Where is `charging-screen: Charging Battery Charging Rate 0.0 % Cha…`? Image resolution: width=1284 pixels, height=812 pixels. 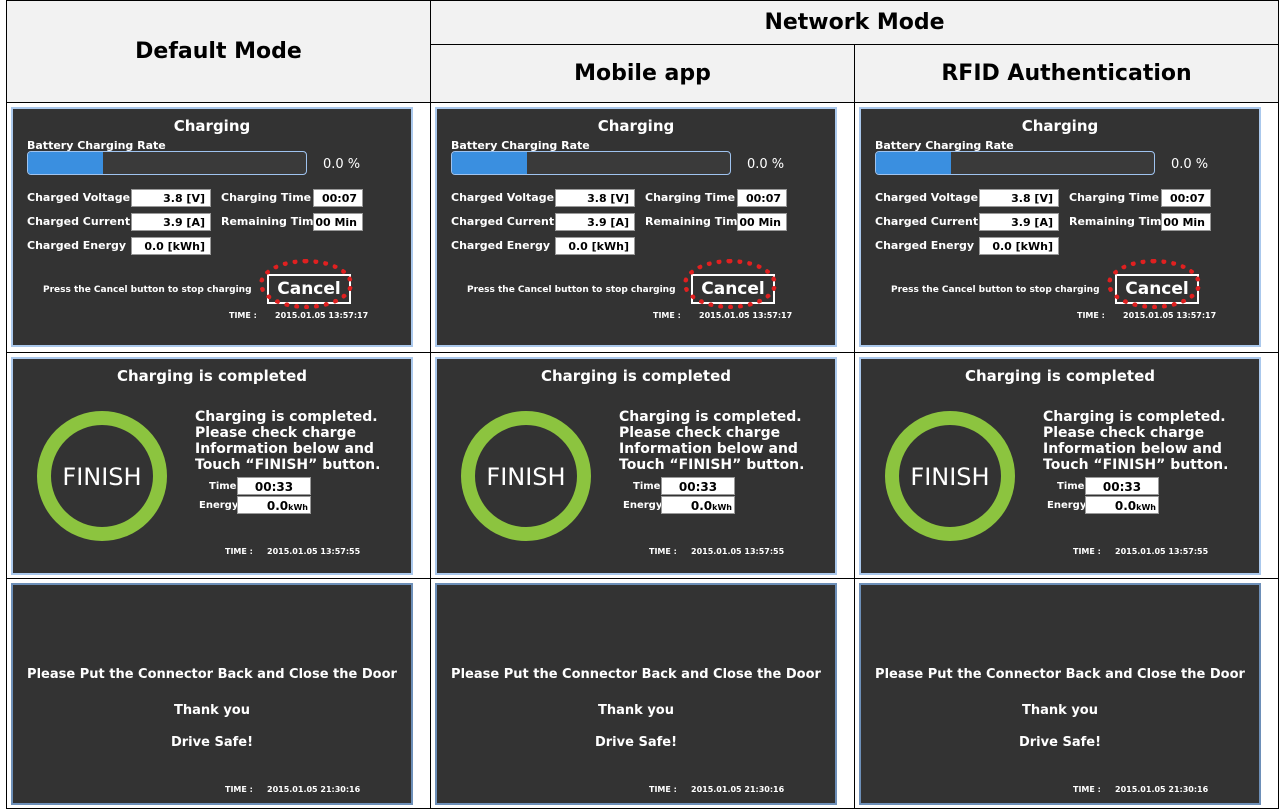 charging-screen: Charging Battery Charging Rate 0.0 % Cha… is located at coordinates (636, 227).